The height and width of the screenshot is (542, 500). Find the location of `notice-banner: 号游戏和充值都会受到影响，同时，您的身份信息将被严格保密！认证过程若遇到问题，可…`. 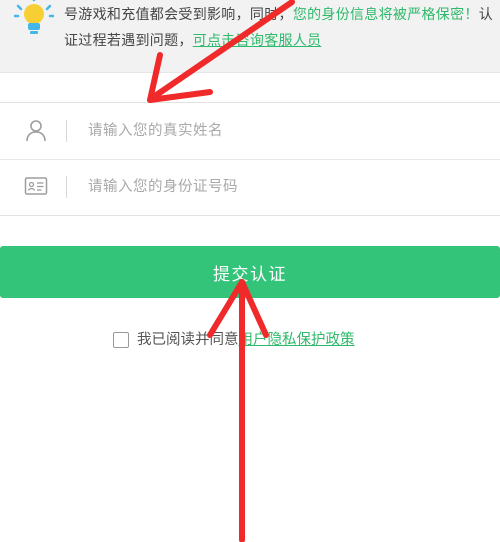

notice-banner: 号游戏和充值都会受到影响，同时，您的身份信息将被严格保密！认证过程若遇到问题，可… is located at coordinates (250, 36).